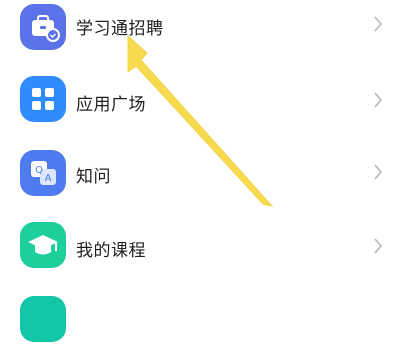  What do you see at coordinates (111, 251) in the screenshot?
I see `menu-item-label: 我的课程` at bounding box center [111, 251].